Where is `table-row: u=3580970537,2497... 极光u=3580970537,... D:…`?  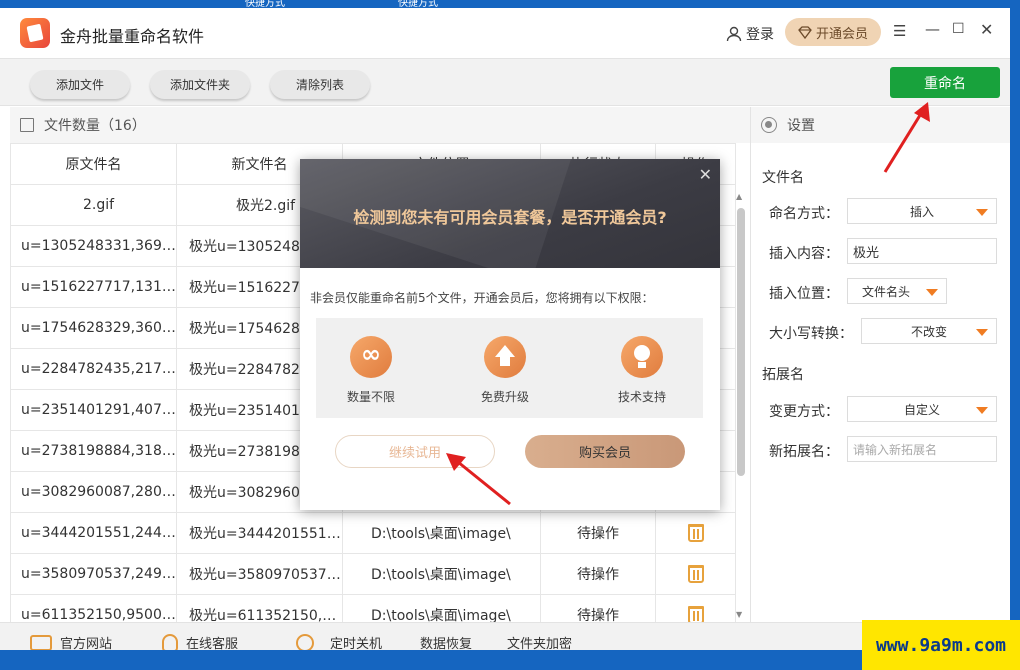 table-row: u=3580970537,2497... 极光u=3580970537,... D:… is located at coordinates (373, 574).